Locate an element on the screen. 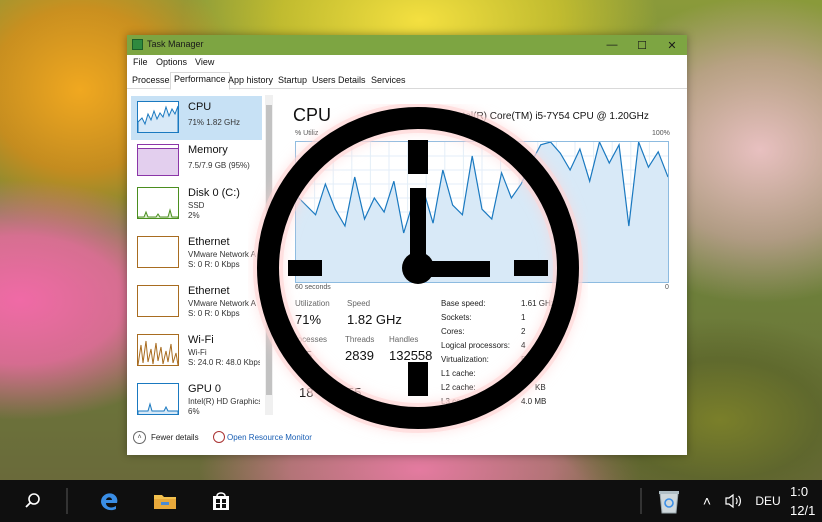  menu-options: Options is located at coordinates (171, 62).